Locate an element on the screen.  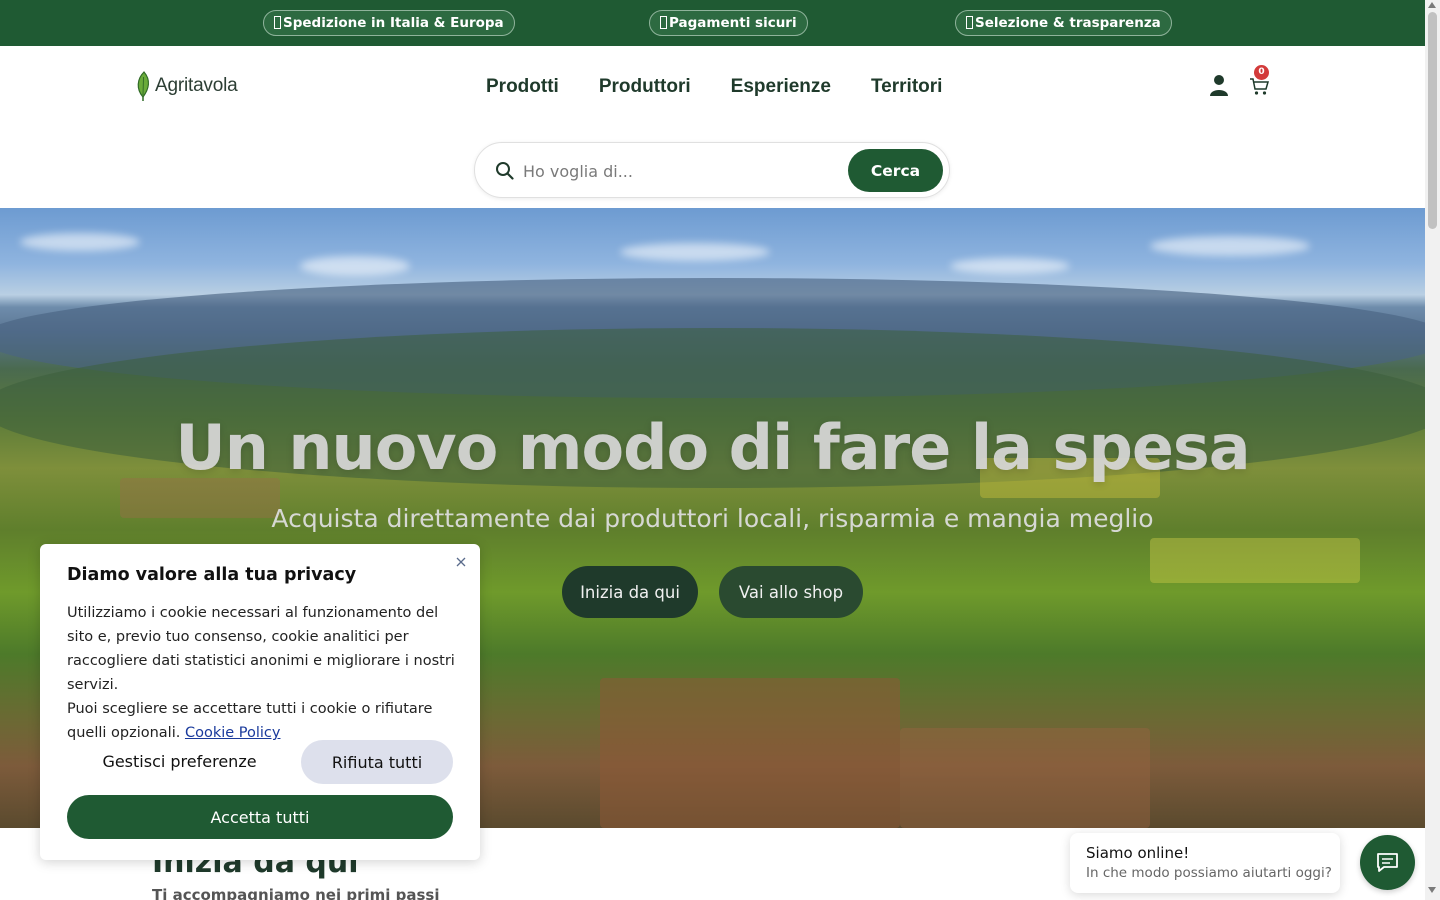
search-bar: Cerca is located at coordinates (712, 170).